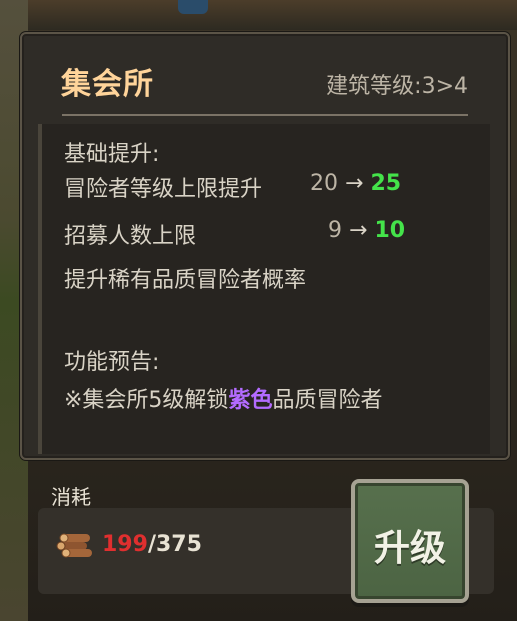  I want to click on cost-amount: 199/375, so click(152, 544).